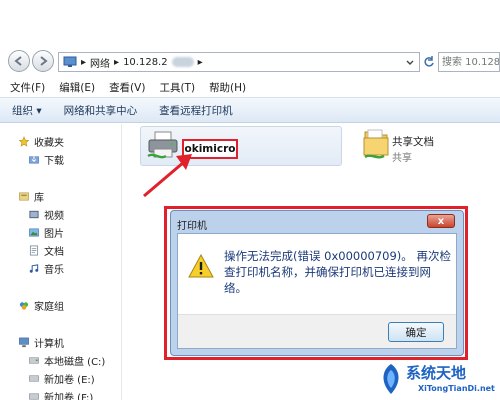 Image resolution: width=500 pixels, height=400 pixels. I want to click on nav-item-local-disk: 本地磁盘 (C:), so click(66, 360).